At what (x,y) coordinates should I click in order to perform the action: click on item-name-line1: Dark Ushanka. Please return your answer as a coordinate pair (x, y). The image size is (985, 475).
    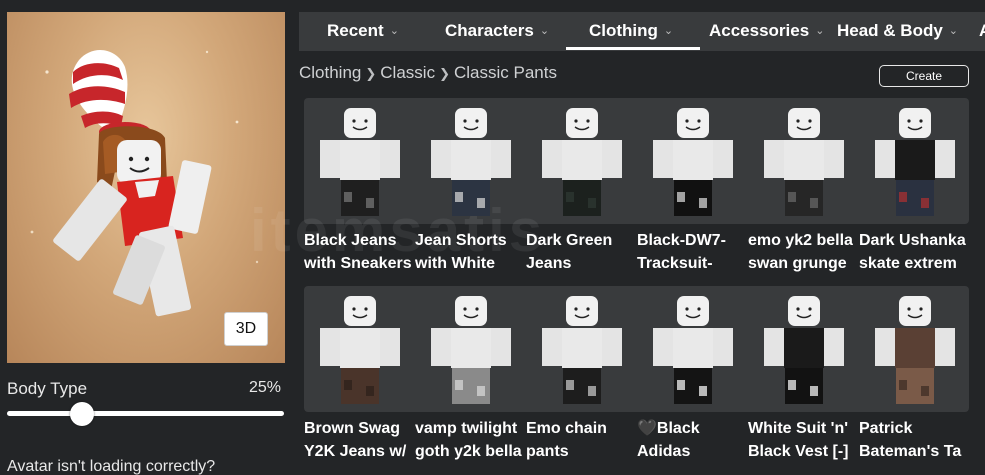
    Looking at the image, I should click on (912, 240).